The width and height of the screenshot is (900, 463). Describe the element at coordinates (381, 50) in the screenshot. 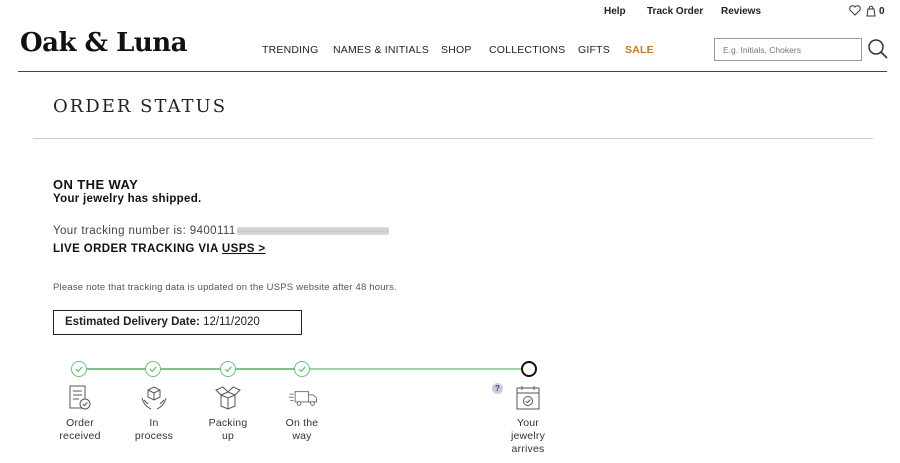

I see `nav-item-names-initials: NAMES & INITIALS` at that location.